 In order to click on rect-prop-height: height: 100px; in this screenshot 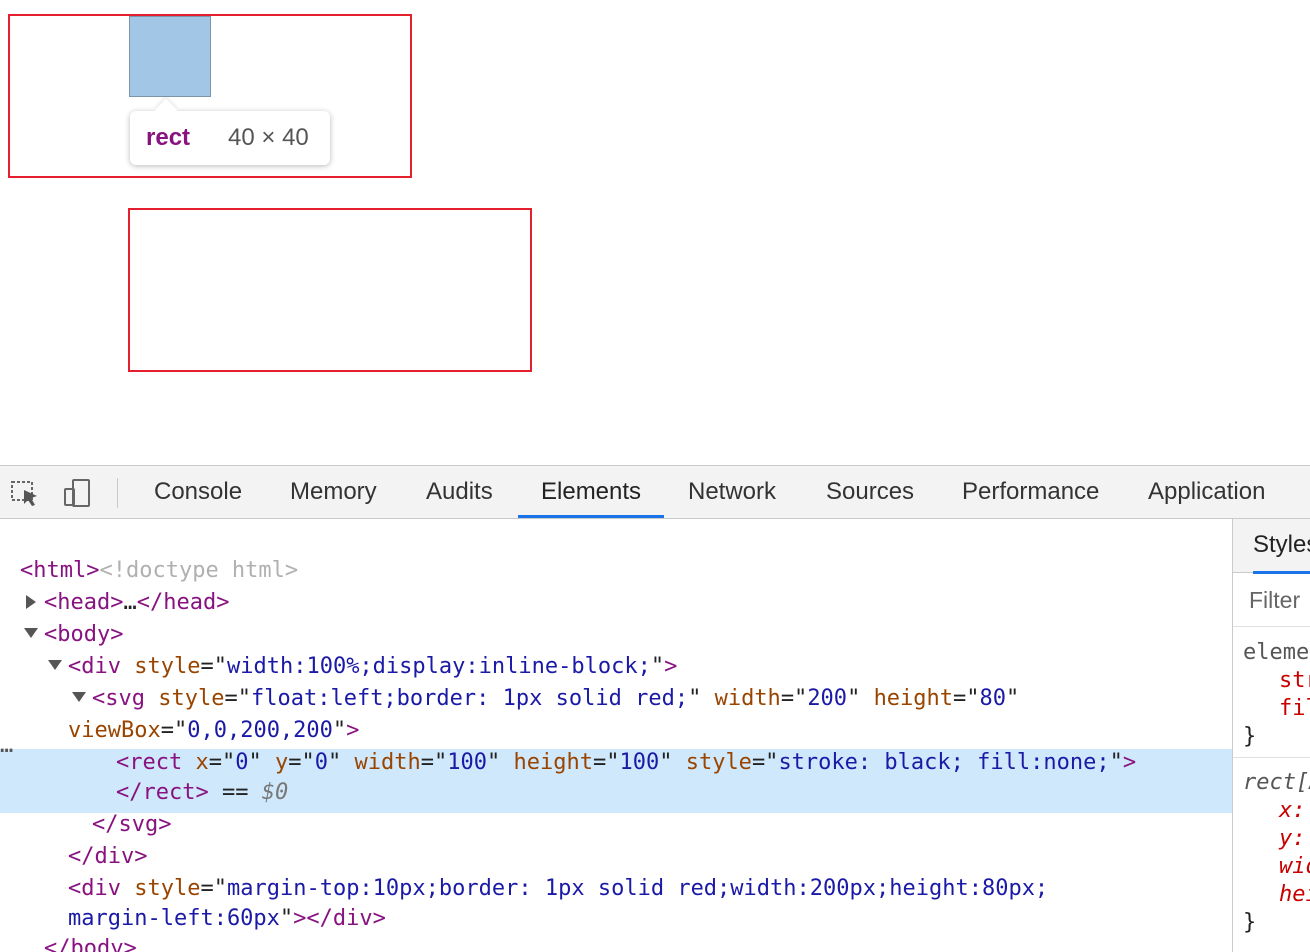, I will do `click(1294, 895)`.